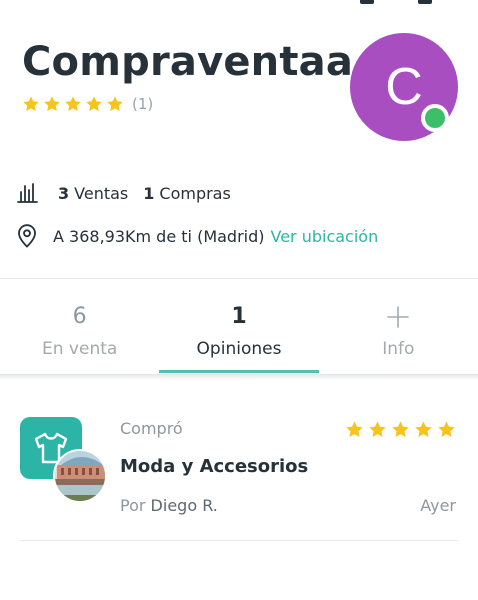 The height and width of the screenshot is (600, 478). What do you see at coordinates (64, 193) in the screenshot?
I see `sales-count: 3` at bounding box center [64, 193].